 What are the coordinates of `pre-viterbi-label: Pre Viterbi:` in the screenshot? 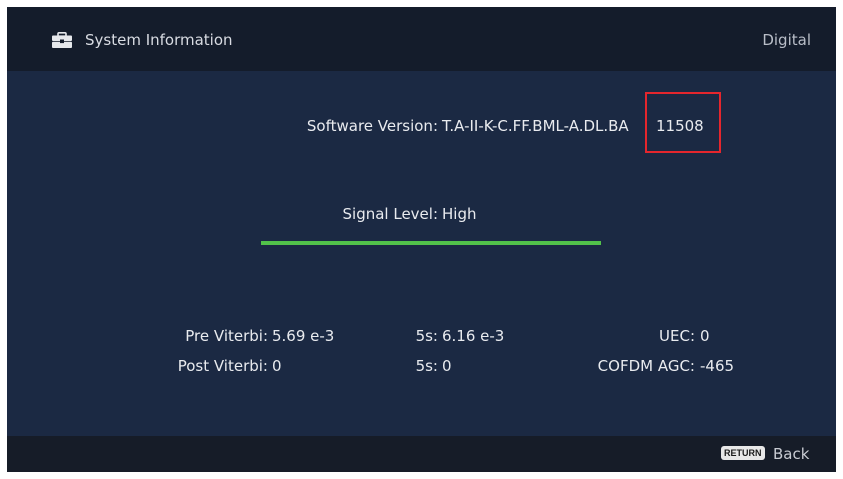 It's located at (226, 336).